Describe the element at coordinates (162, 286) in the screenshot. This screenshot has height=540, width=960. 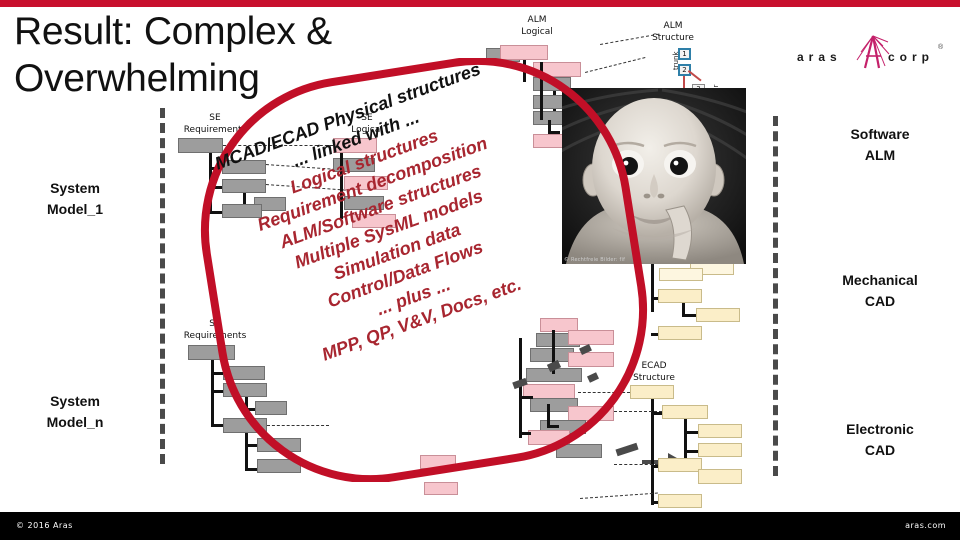
I see `divider-left-dashed` at that location.